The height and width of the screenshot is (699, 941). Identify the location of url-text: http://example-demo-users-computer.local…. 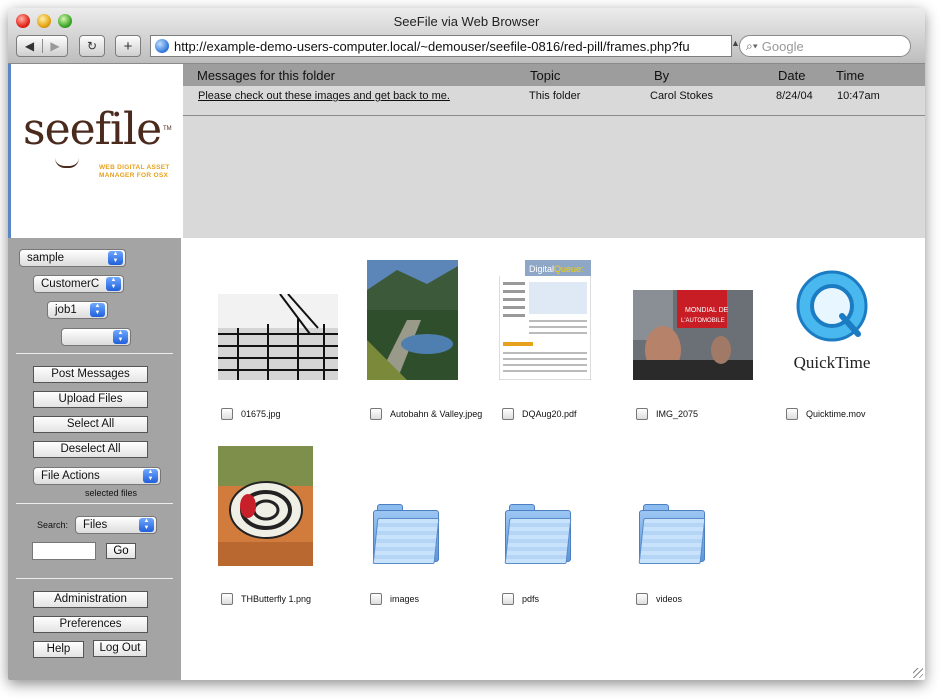
(432, 46).